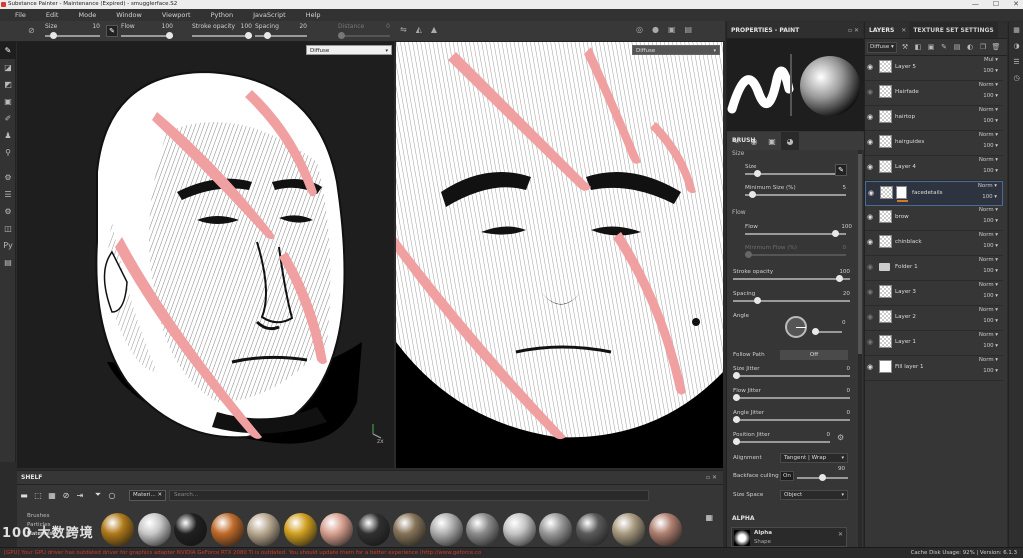 The image size is (1023, 558). I want to click on add-smart-material-icon: ◐, so click(970, 47).